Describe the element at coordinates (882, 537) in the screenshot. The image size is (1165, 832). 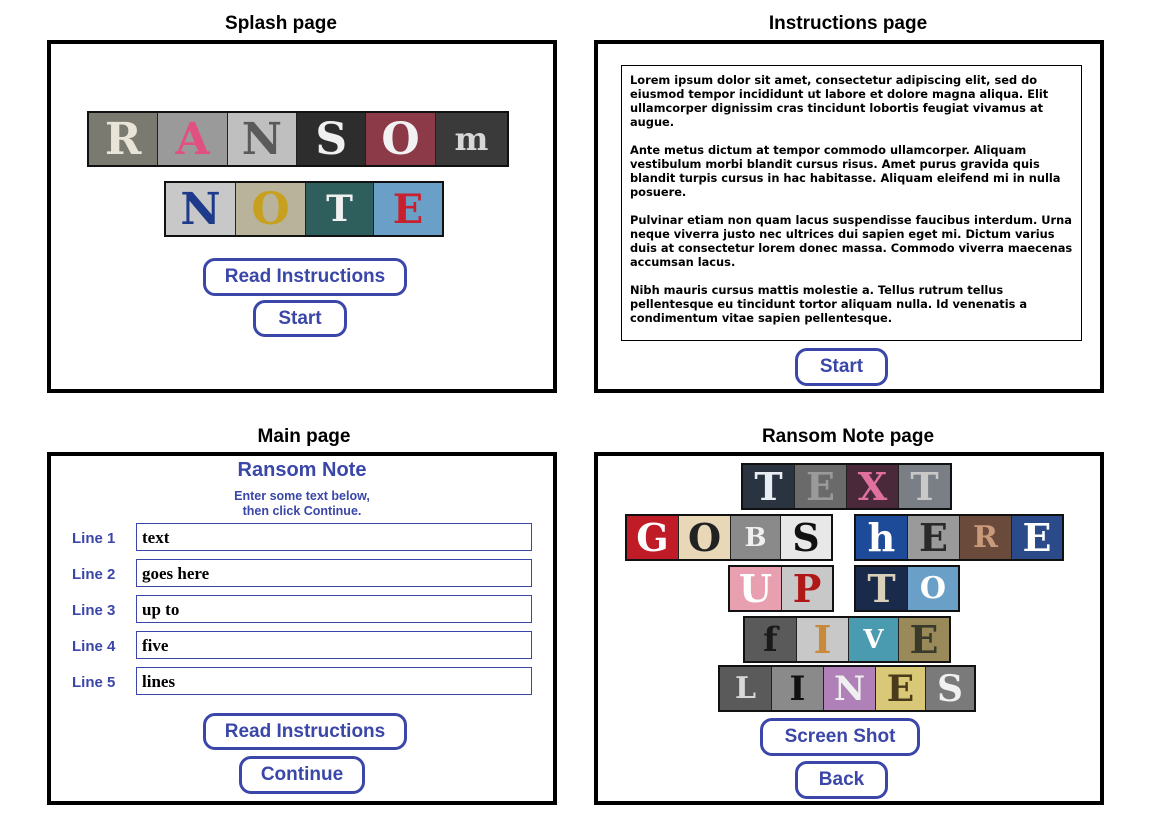
I see `tile-letter: h` at that location.